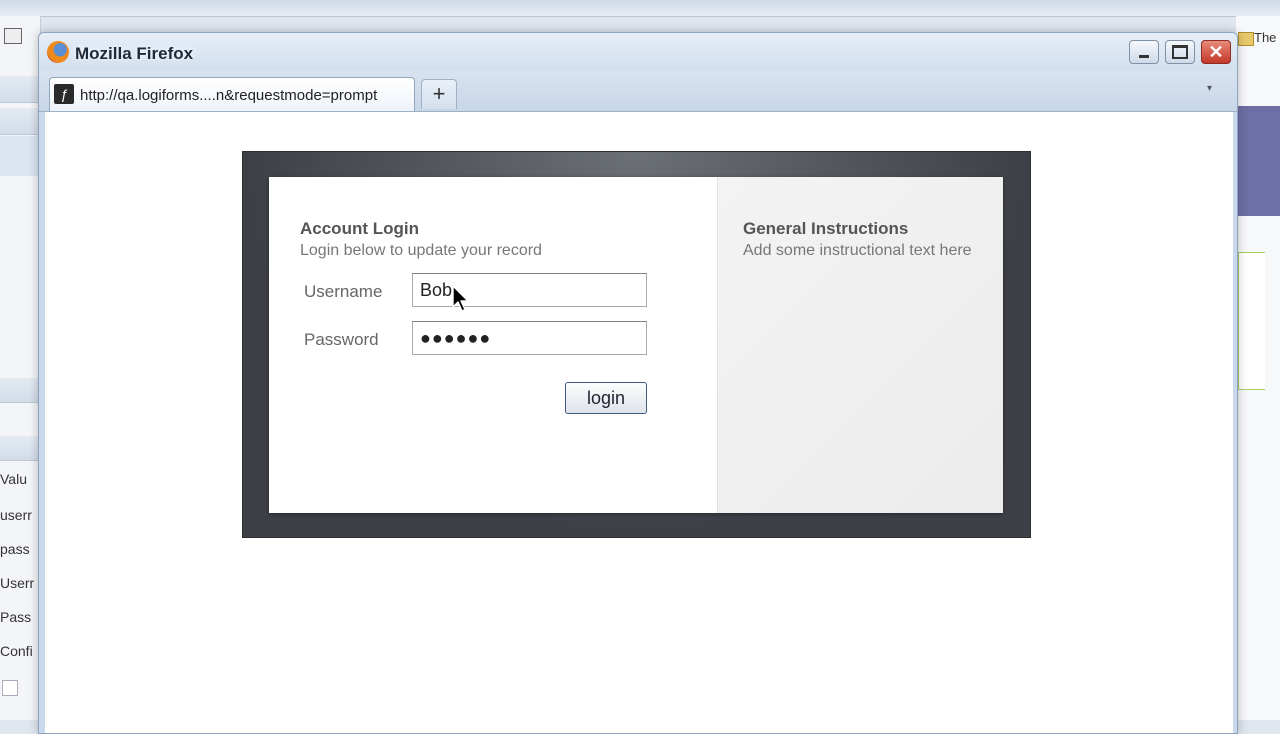 The width and height of the screenshot is (1280, 734). I want to click on background-app-left-panel: Valu userr pass Userr Pass Confi, so click(20, 368).